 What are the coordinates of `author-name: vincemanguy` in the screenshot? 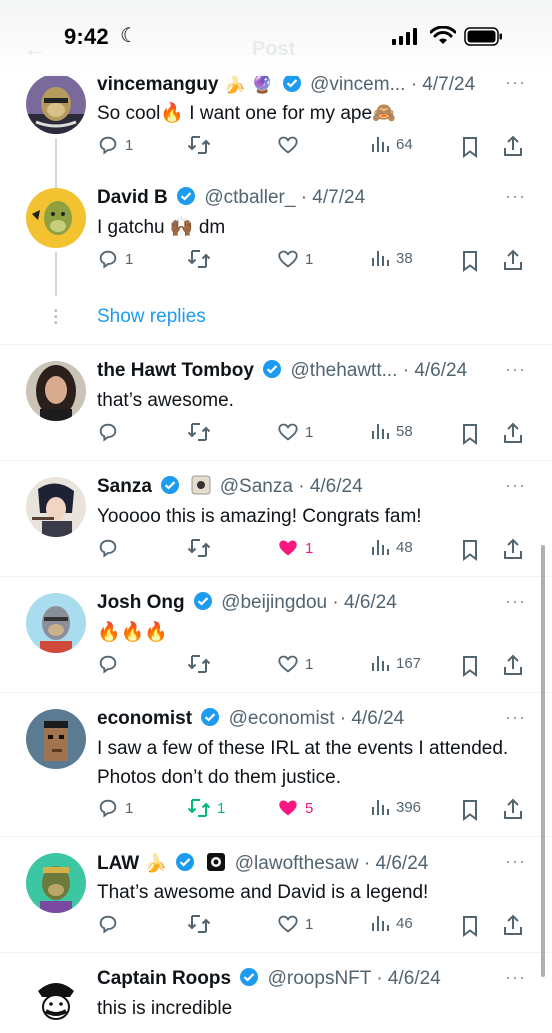 It's located at (157, 84).